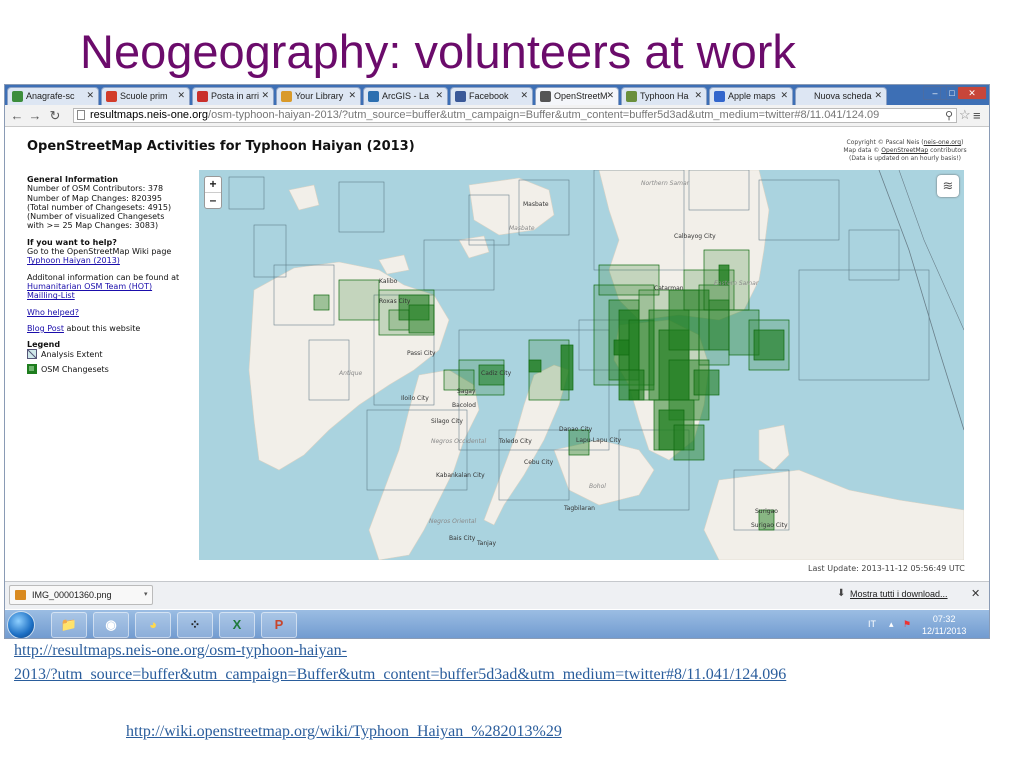 The width and height of the screenshot is (1024, 768). What do you see at coordinates (69, 625) in the screenshot?
I see `explorer-icon: 📁` at bounding box center [69, 625].